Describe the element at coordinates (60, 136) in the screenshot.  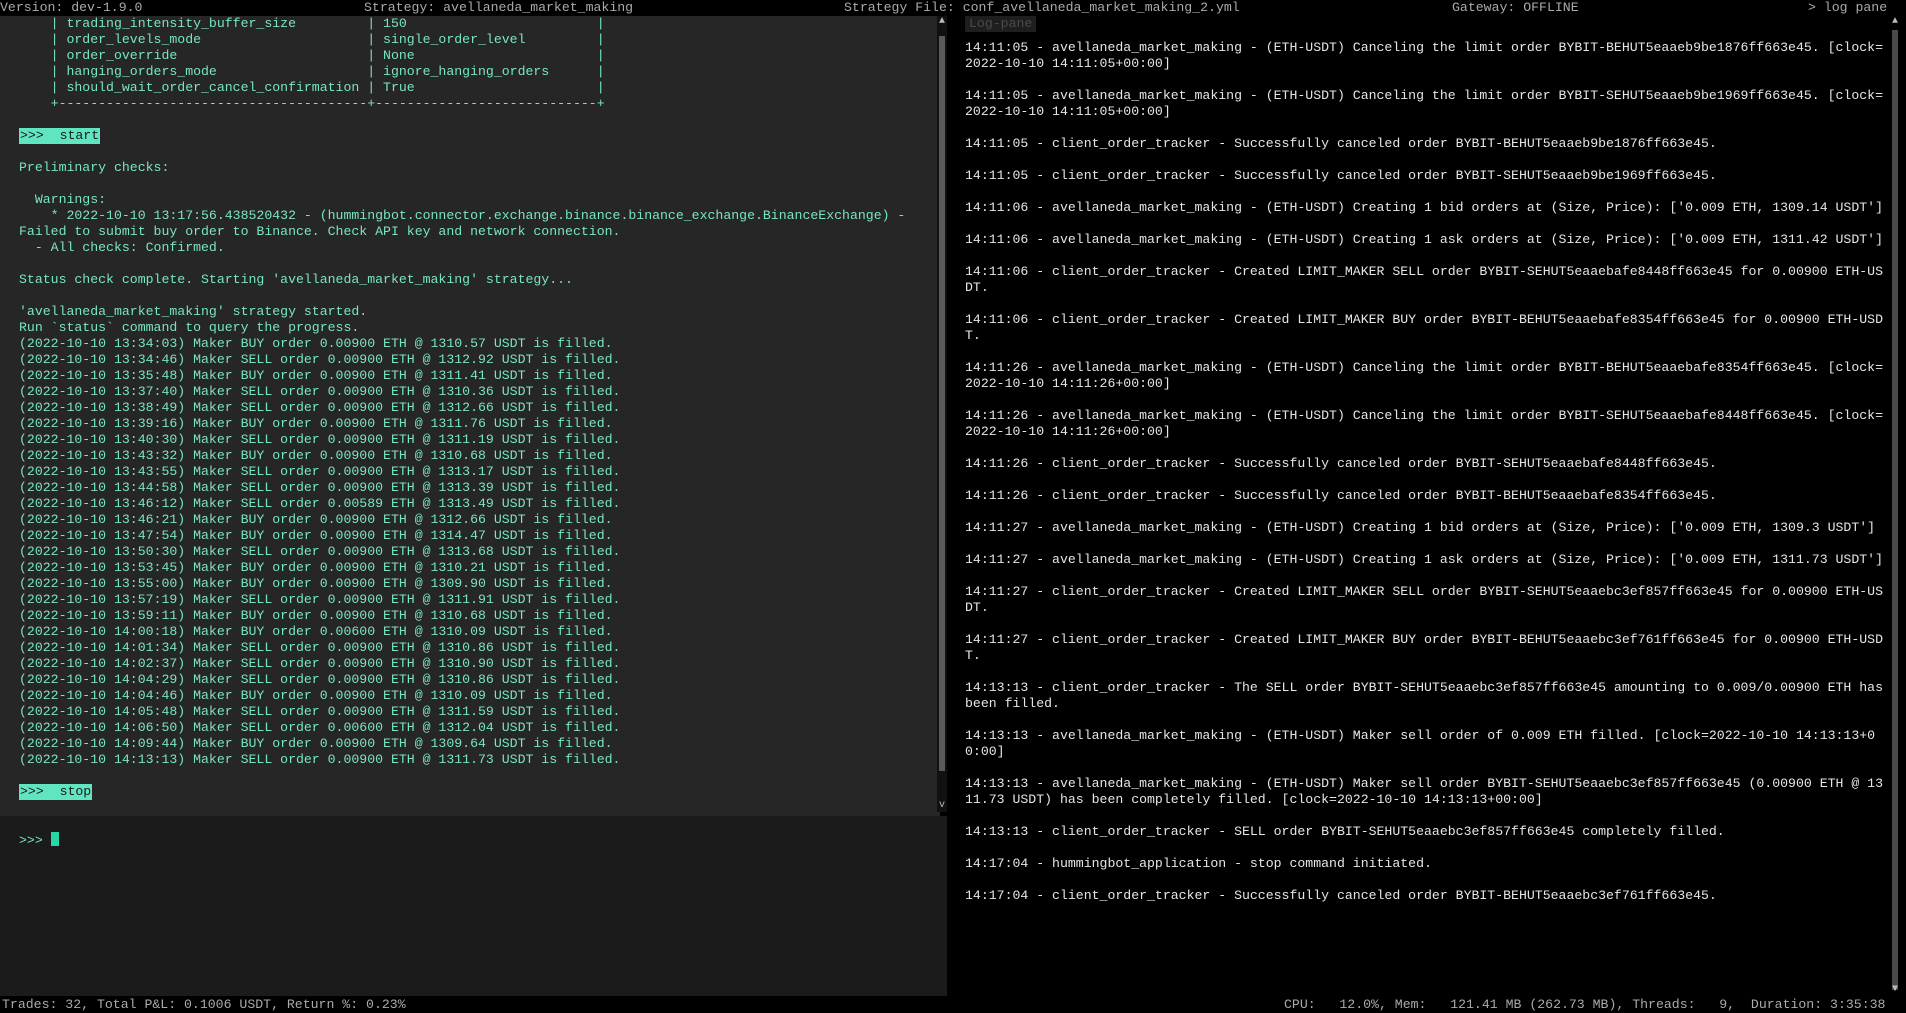
I see `start-command: >>> start` at that location.